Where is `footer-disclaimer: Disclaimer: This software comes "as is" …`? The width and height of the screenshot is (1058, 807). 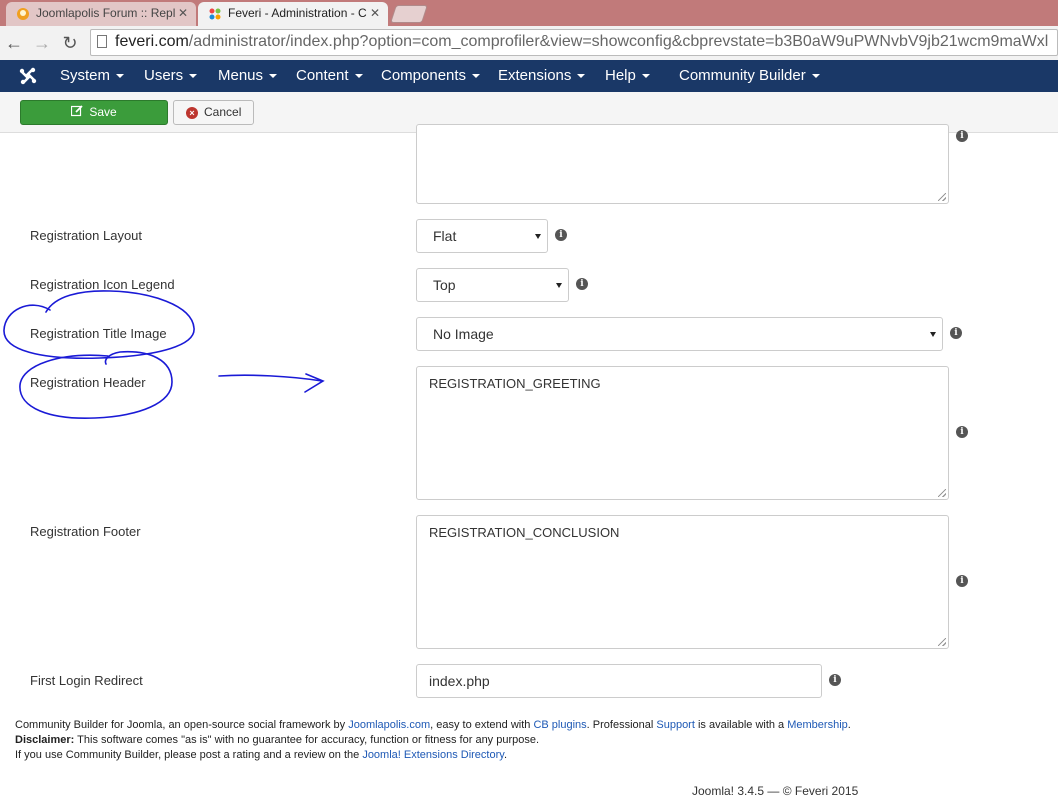 footer-disclaimer: Disclaimer: This software comes "as is" … is located at coordinates (277, 740).